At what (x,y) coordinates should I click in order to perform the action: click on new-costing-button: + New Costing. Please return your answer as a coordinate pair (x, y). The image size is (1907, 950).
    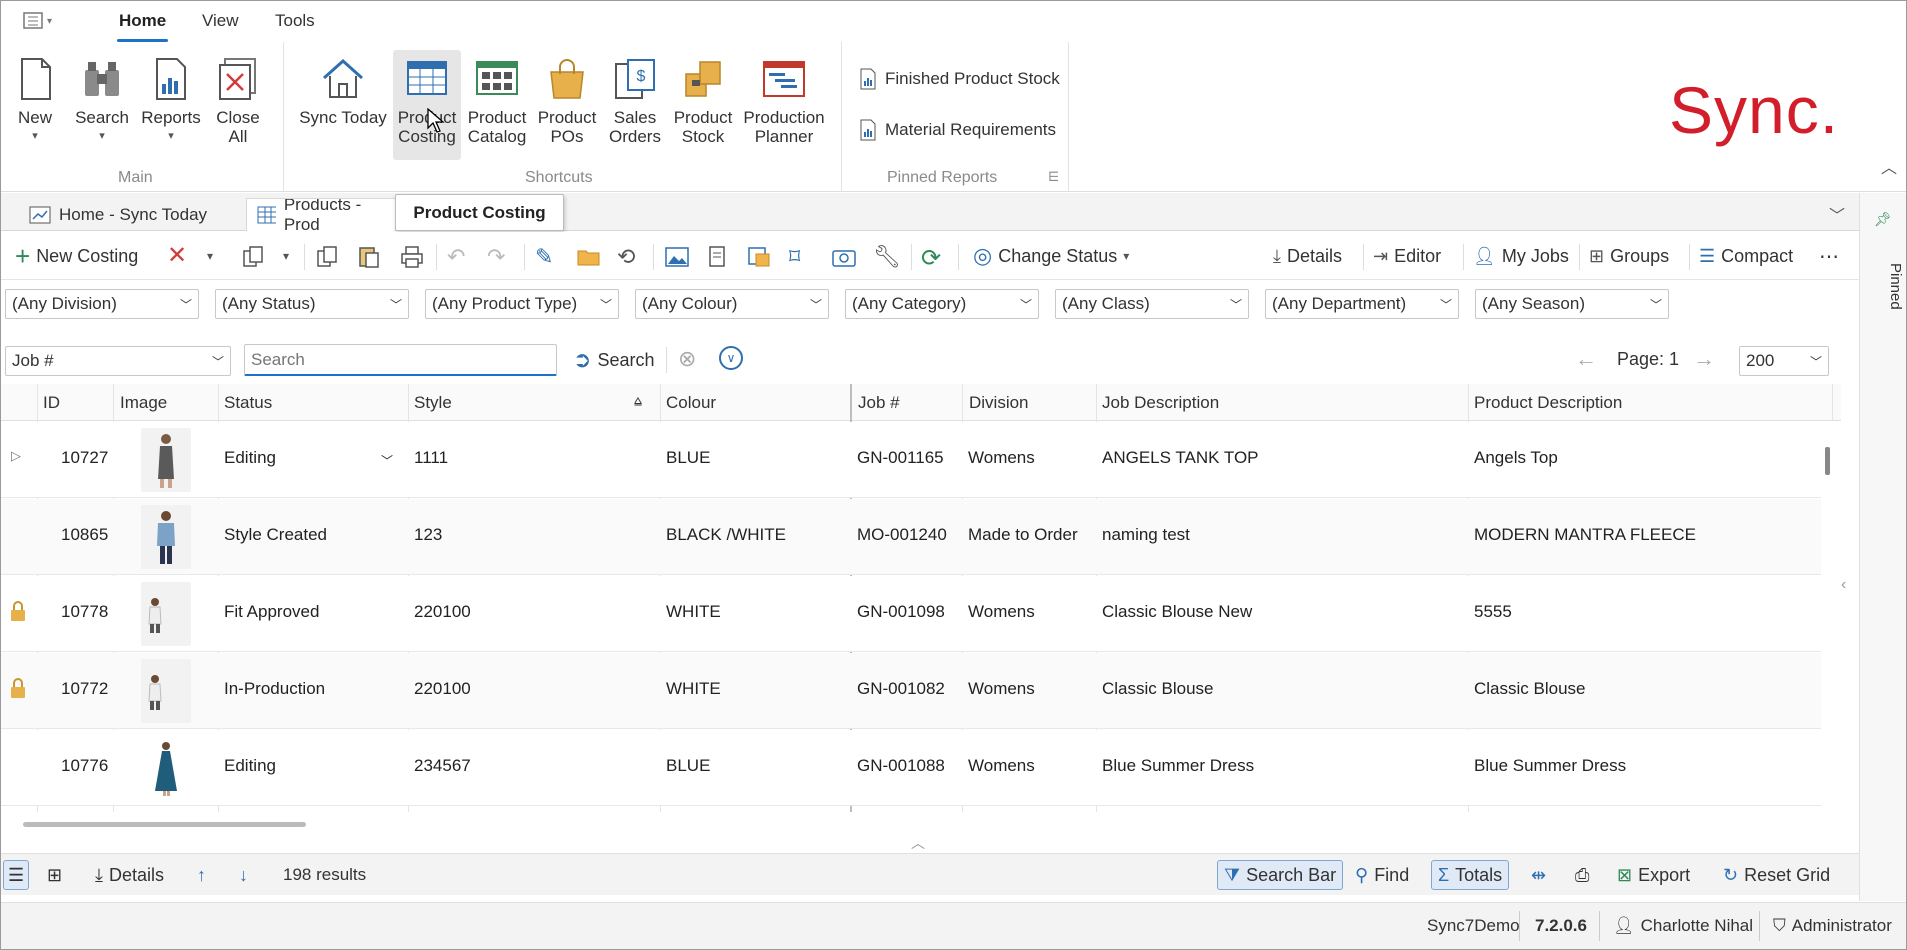
    Looking at the image, I should click on (76, 256).